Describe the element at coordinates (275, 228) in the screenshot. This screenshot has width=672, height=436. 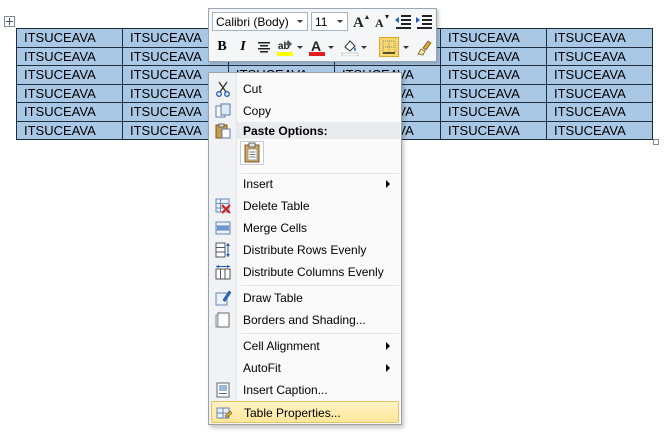
I see `menu-item-label: Merge Cells` at that location.